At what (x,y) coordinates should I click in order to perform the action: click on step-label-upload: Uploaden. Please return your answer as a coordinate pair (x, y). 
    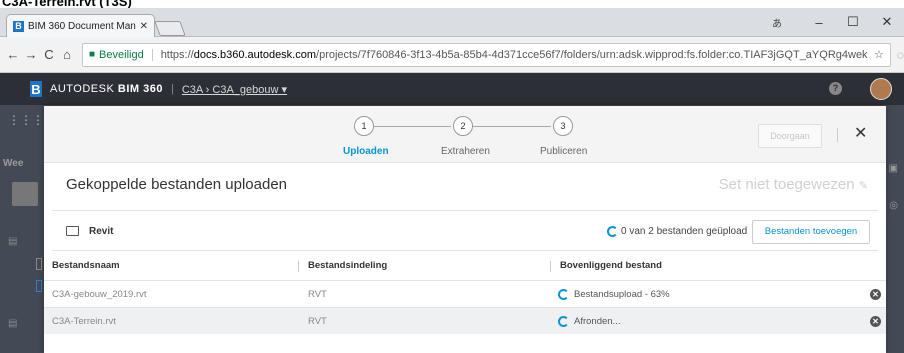
    Looking at the image, I should click on (366, 151).